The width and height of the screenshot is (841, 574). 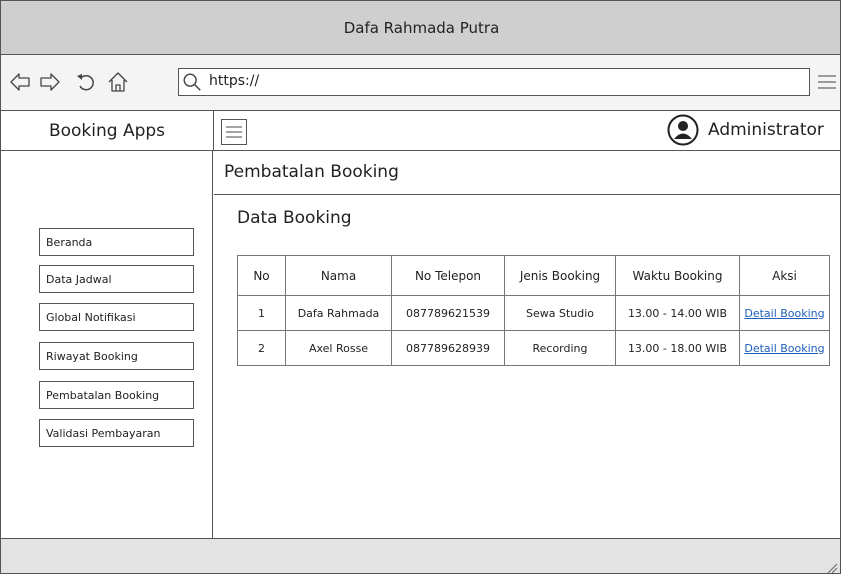 What do you see at coordinates (294, 218) in the screenshot?
I see `section-title: Data Booking` at bounding box center [294, 218].